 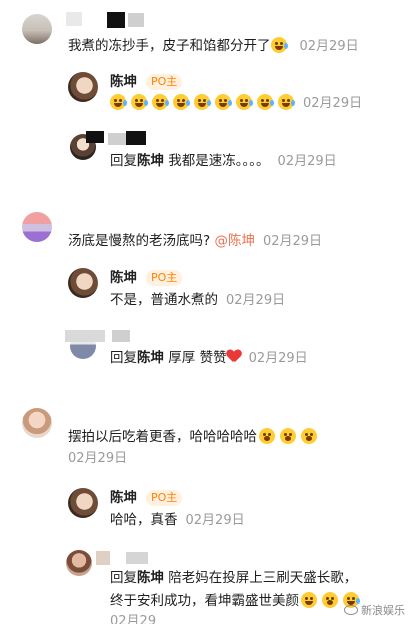 What do you see at coordinates (195, 241) in the screenshot?
I see `comment-text: 汤底是慢熬的老汤底吗? @陈坤 02月29日` at bounding box center [195, 241].